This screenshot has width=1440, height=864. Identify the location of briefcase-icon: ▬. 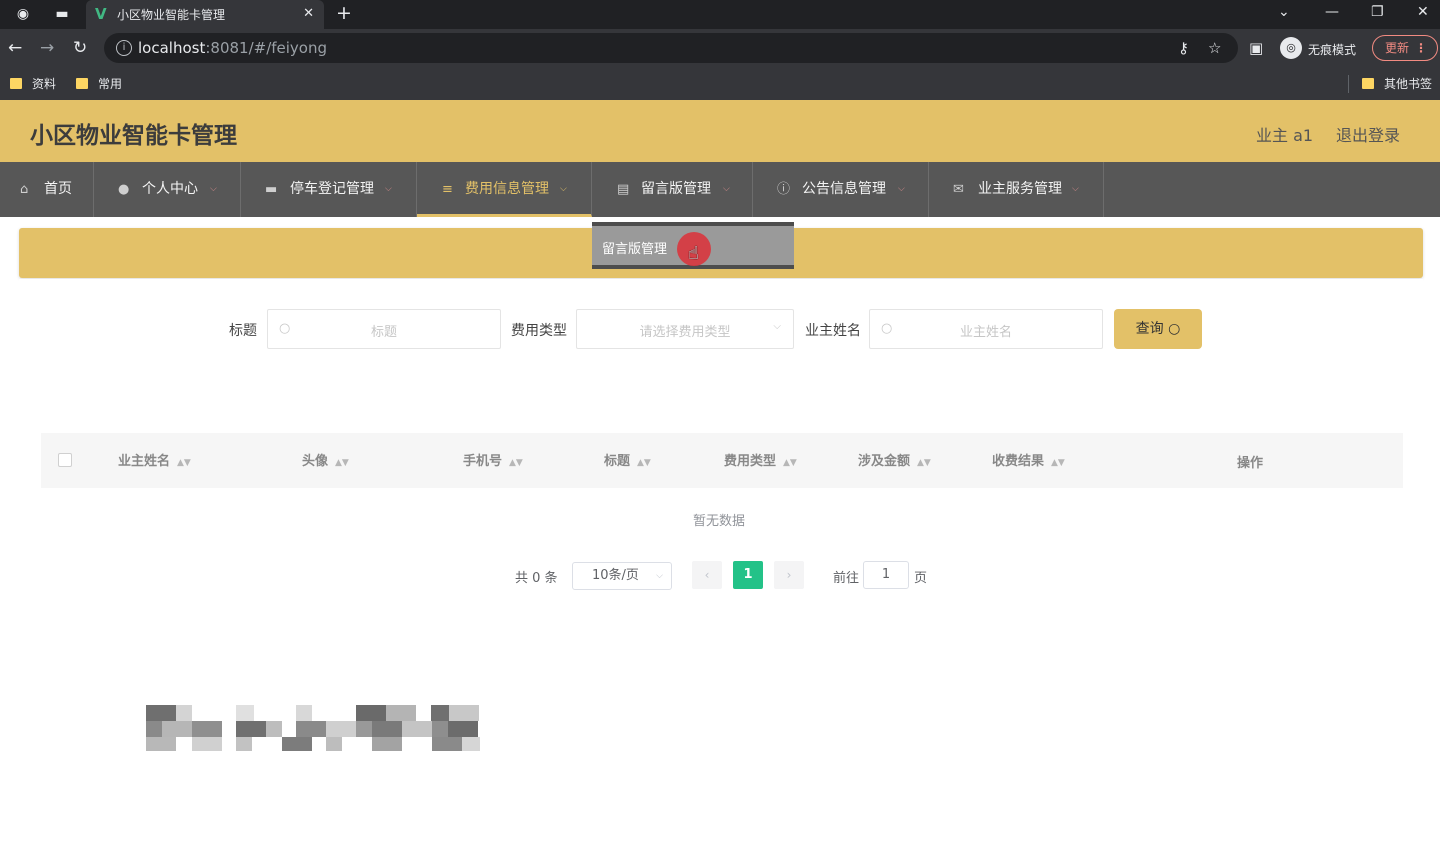
(271, 189).